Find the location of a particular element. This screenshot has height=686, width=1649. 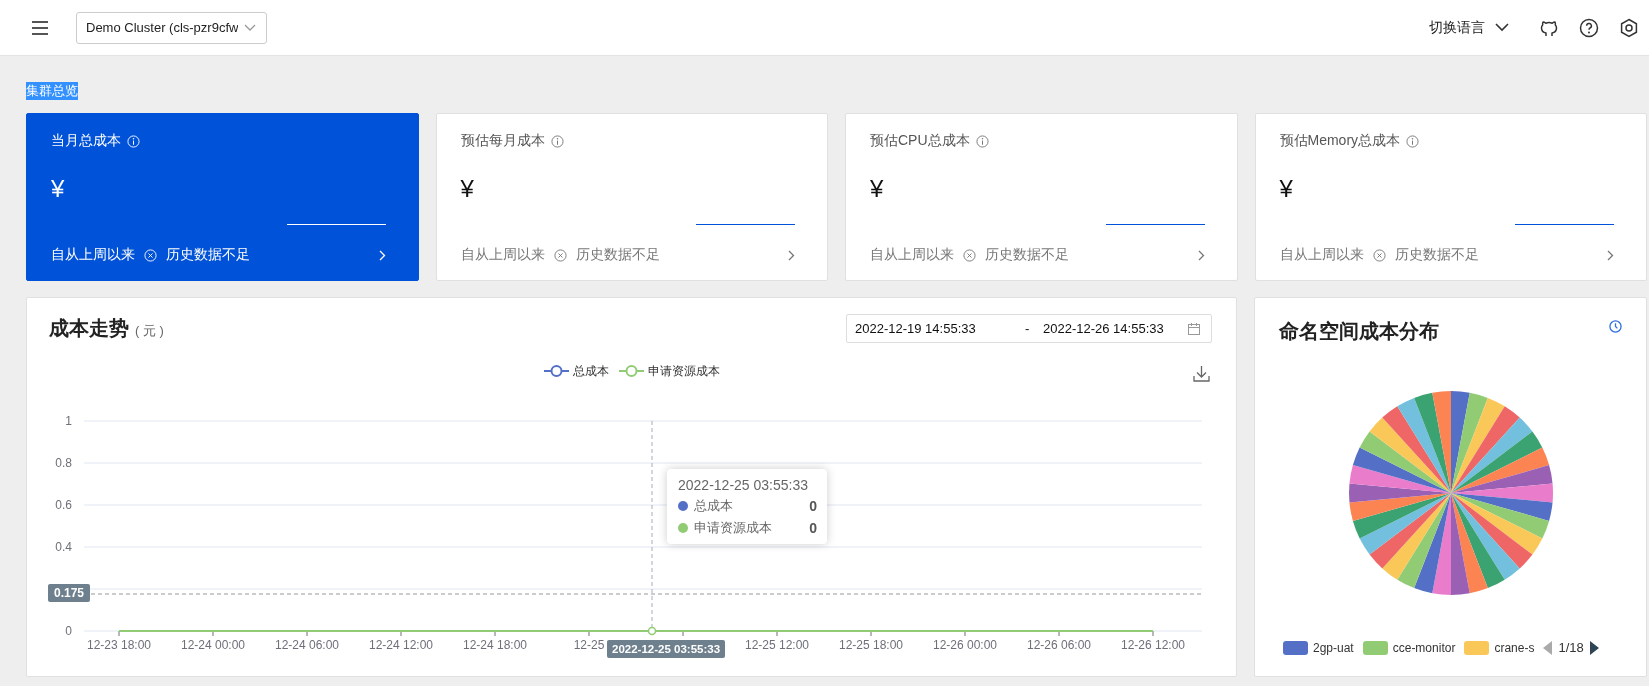

legend-label: crane-s is located at coordinates (1514, 647).